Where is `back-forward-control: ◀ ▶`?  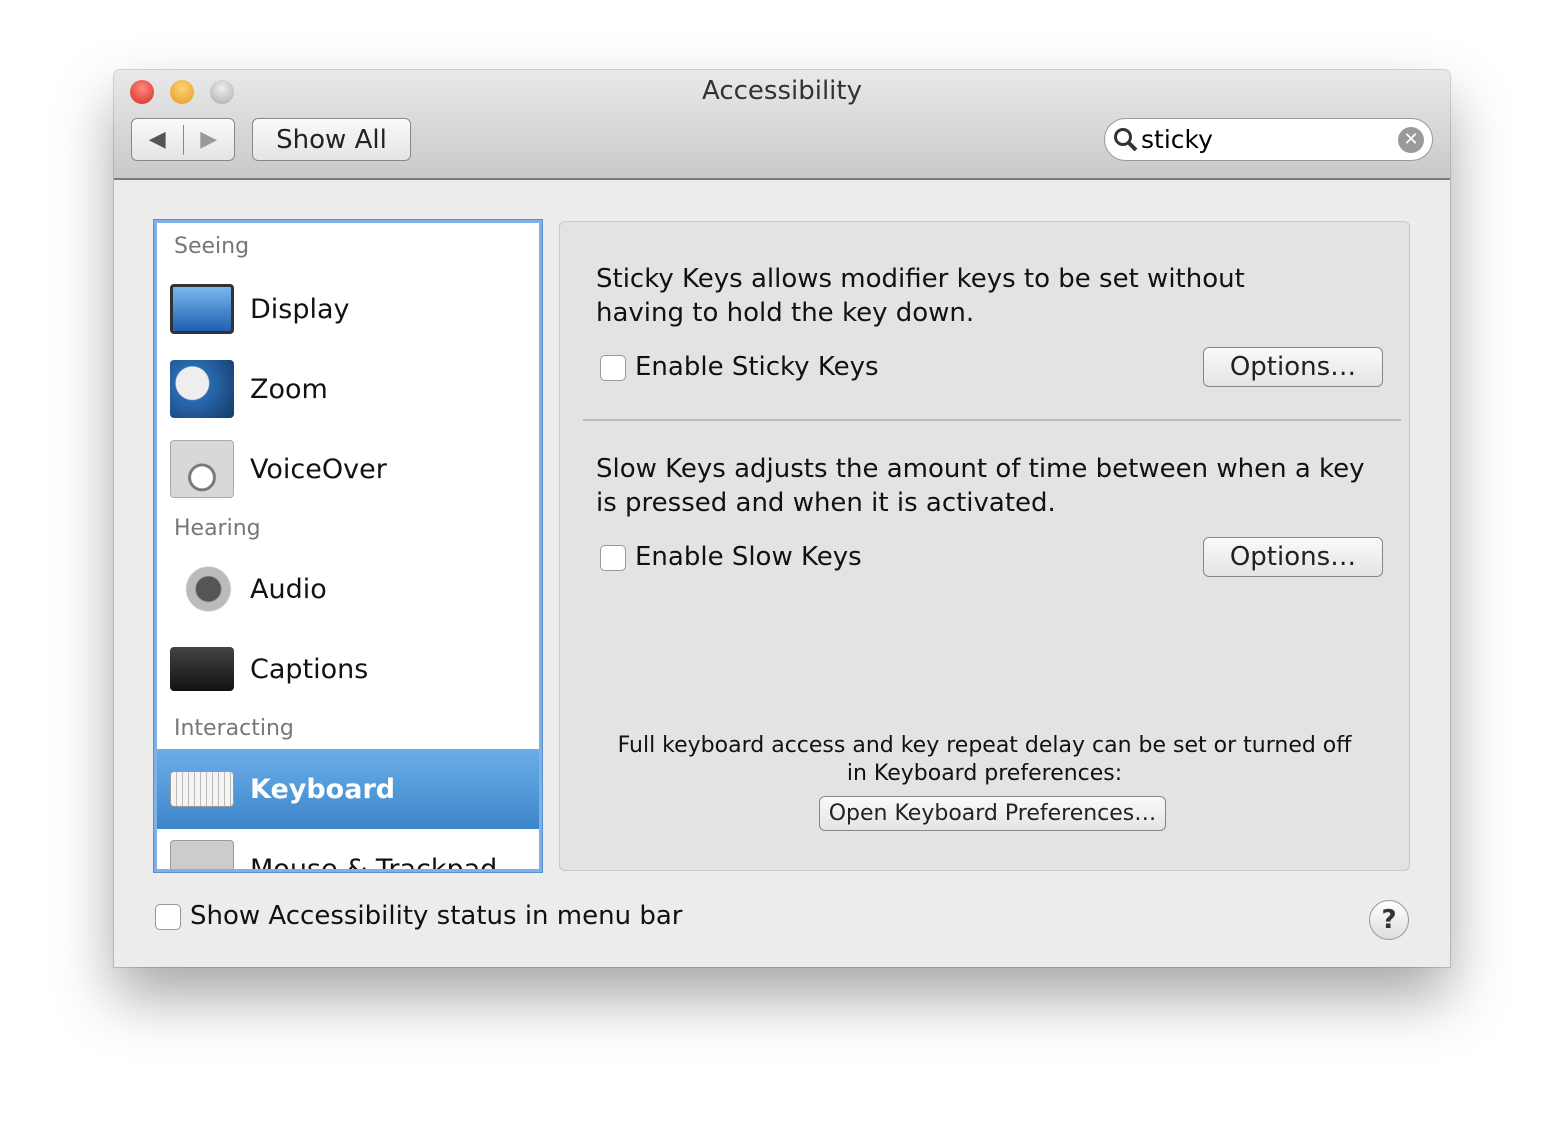
back-forward-control: ◀ ▶ is located at coordinates (183, 139).